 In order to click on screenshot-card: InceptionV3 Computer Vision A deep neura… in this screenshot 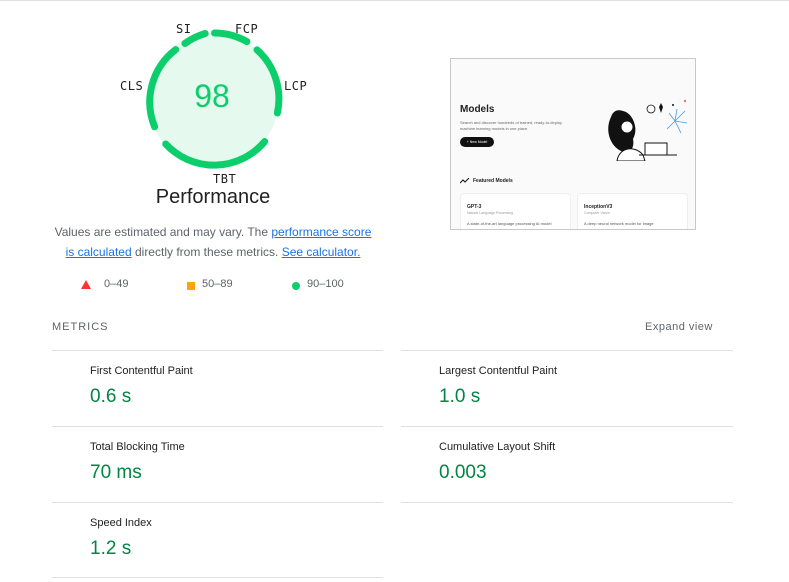, I will do `click(632, 211)`.